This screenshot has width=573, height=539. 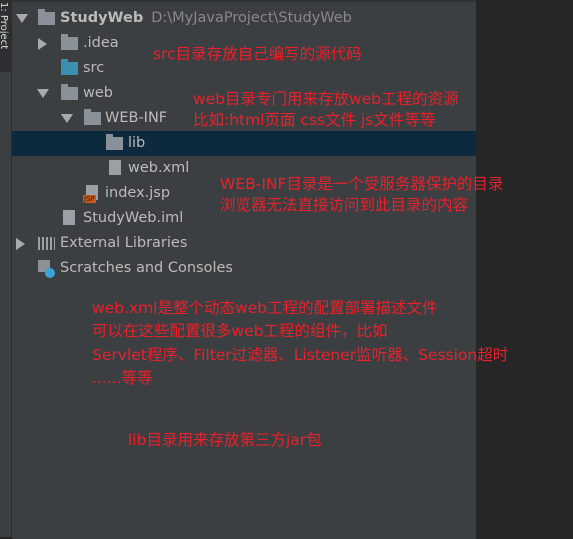 What do you see at coordinates (244, 243) in the screenshot?
I see `tree-item-external-libraries: External Libraries` at bounding box center [244, 243].